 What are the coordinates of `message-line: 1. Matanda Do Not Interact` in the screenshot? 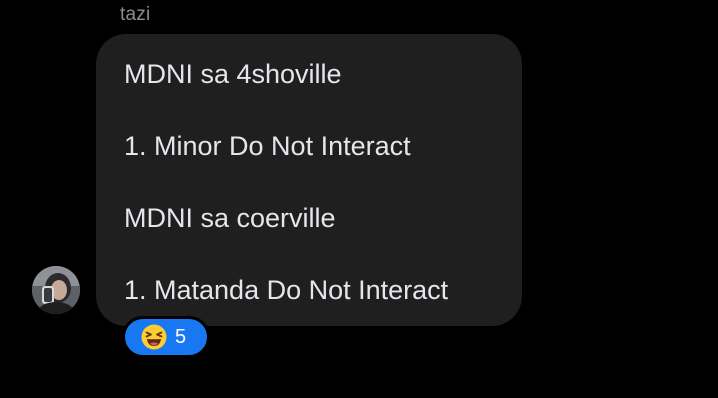 It's located at (286, 290).